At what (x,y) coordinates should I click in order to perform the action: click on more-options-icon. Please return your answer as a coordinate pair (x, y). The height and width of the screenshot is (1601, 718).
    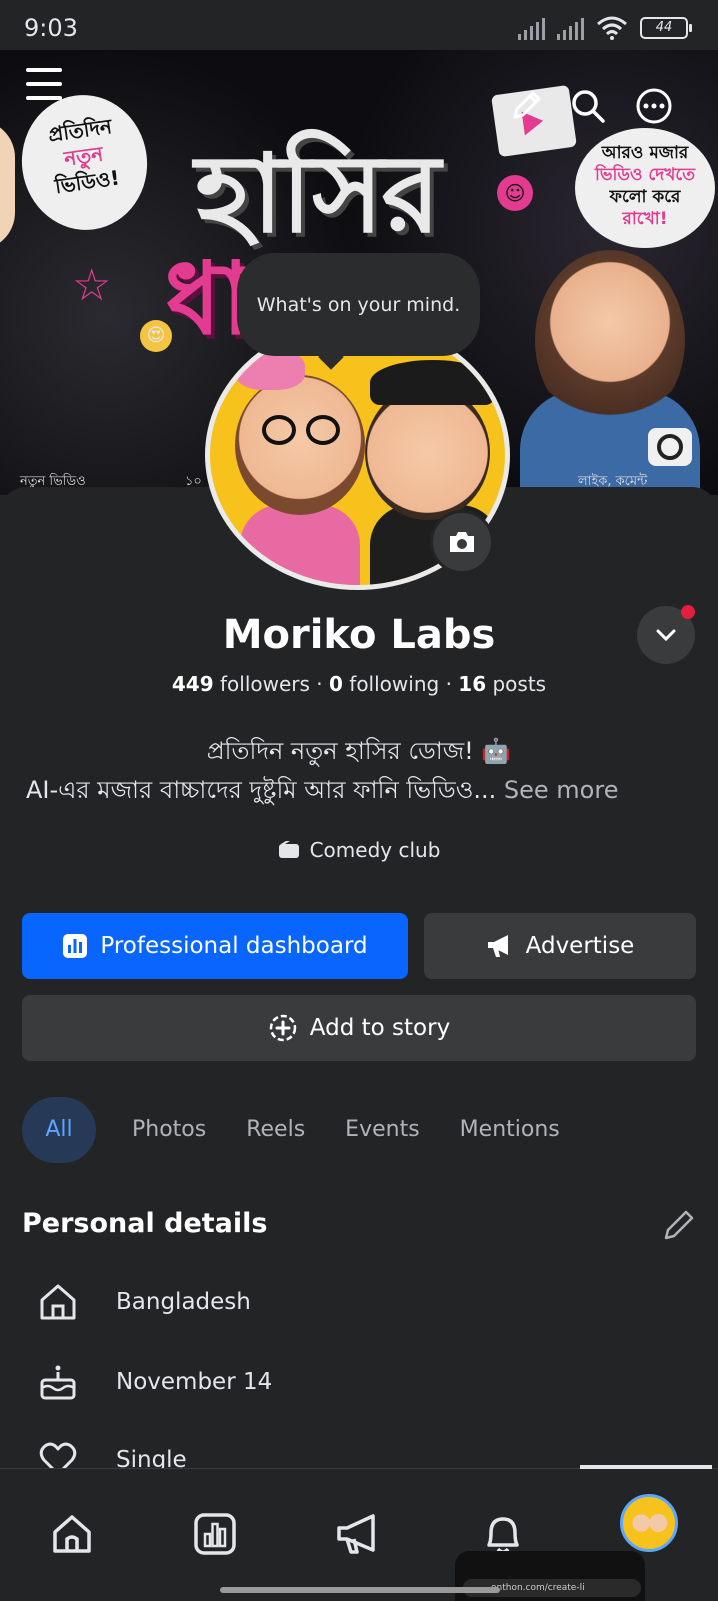
    Looking at the image, I should click on (654, 106).